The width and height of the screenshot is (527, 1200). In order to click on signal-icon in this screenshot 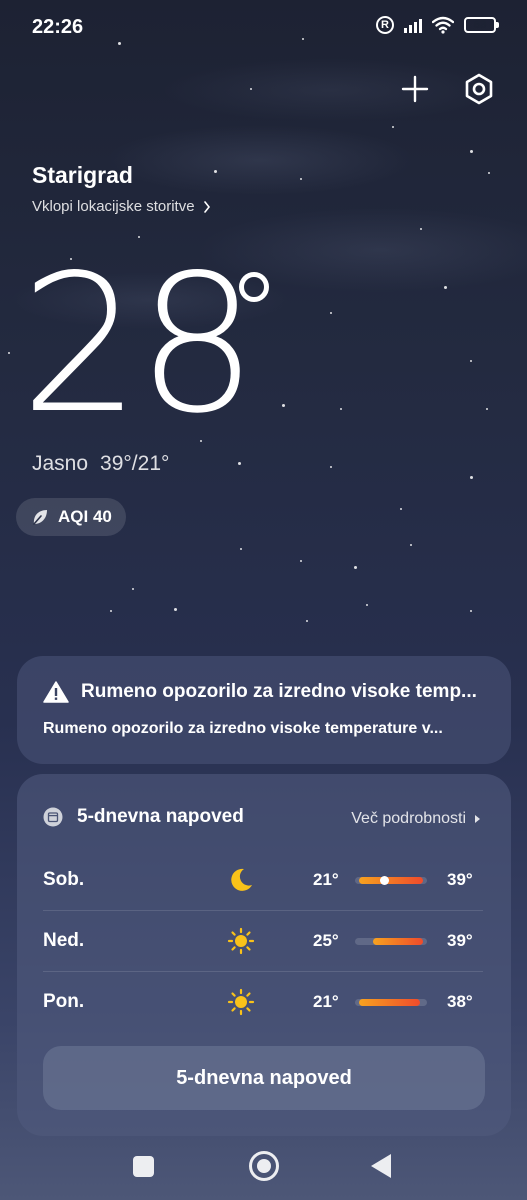, I will do `click(413, 25)`.